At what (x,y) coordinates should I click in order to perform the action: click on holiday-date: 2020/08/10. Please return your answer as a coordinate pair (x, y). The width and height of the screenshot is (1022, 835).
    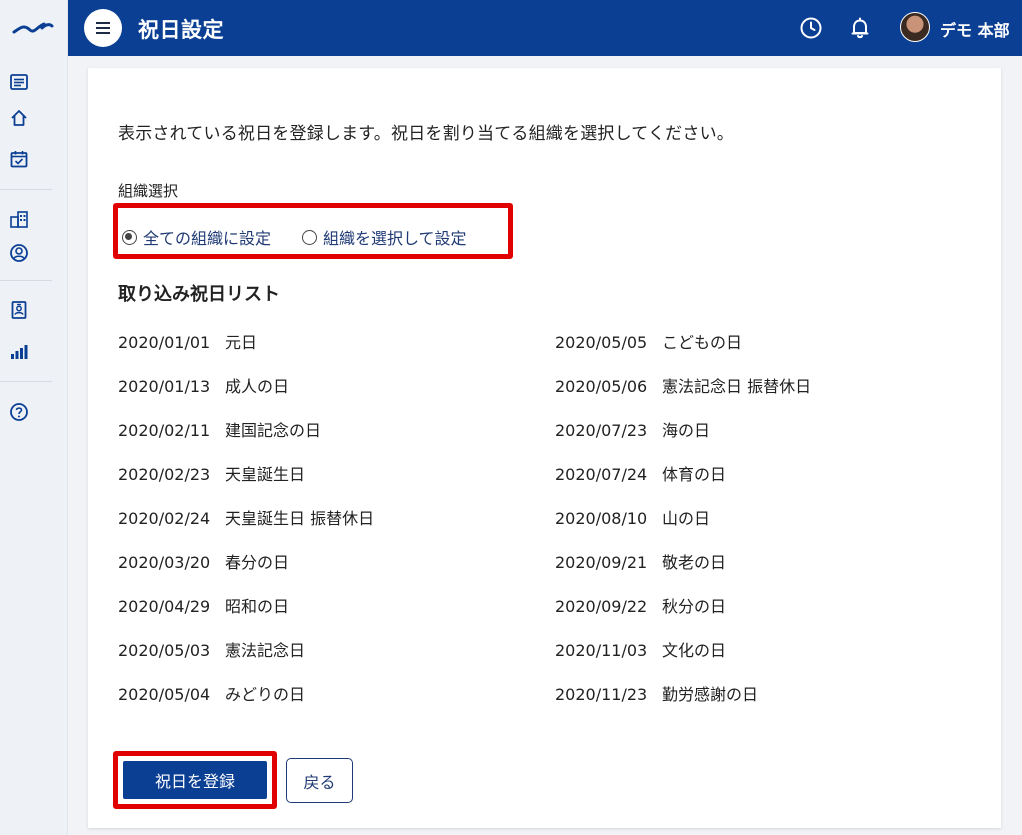
    Looking at the image, I should click on (601, 518).